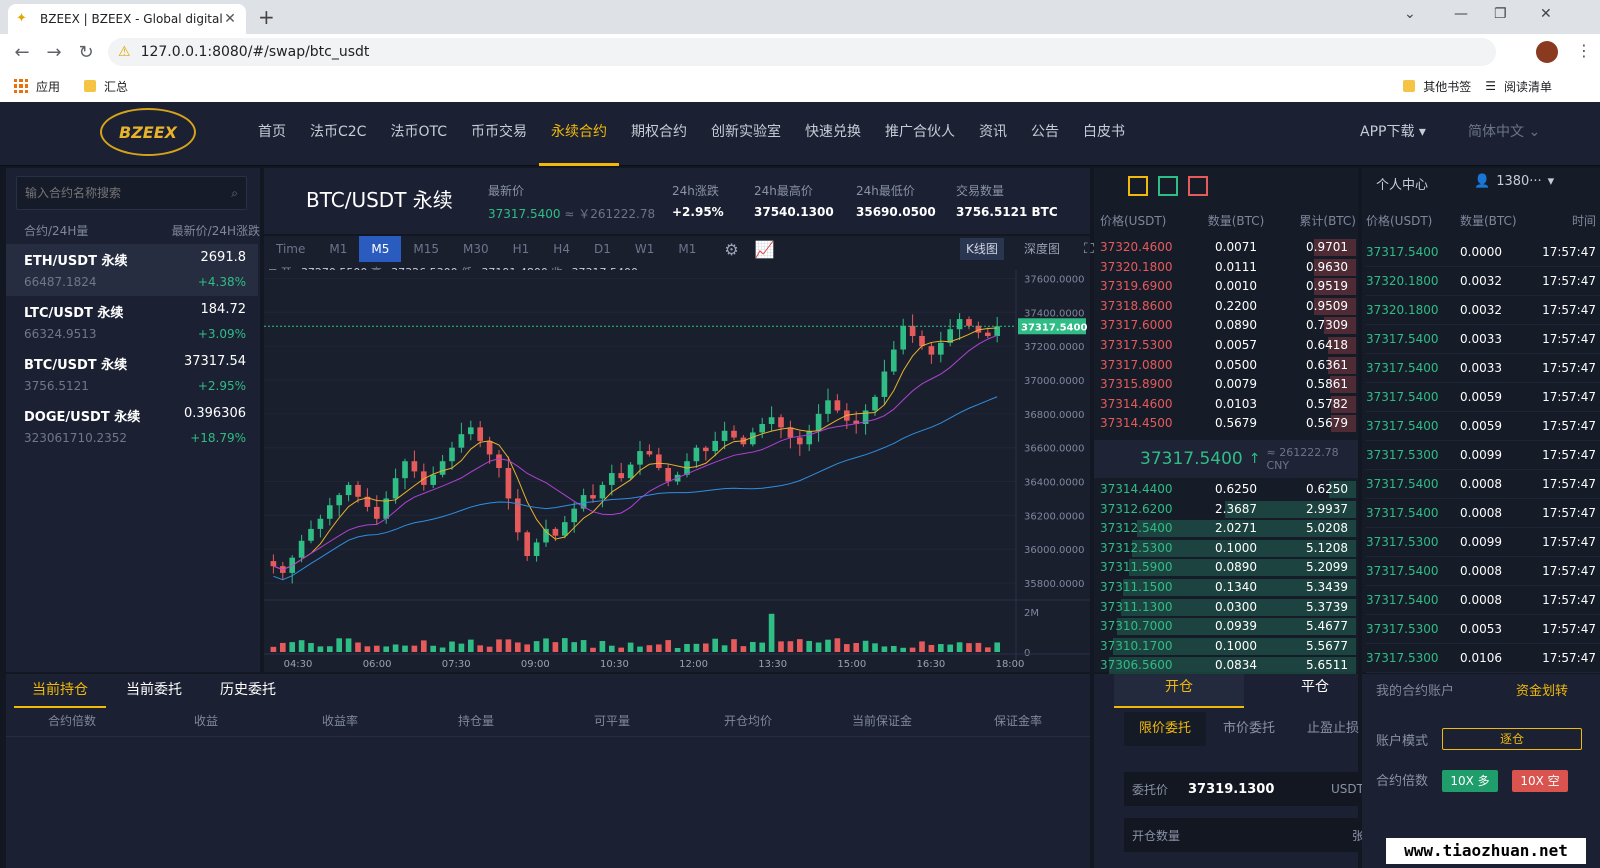  I want to click on back-icon: ←, so click(22, 52).